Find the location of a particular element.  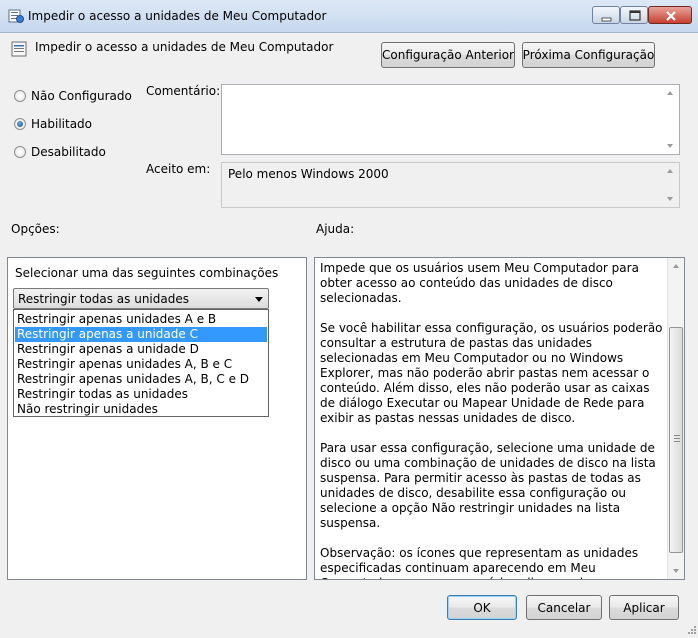

maximize-icon is located at coordinates (635, 15).